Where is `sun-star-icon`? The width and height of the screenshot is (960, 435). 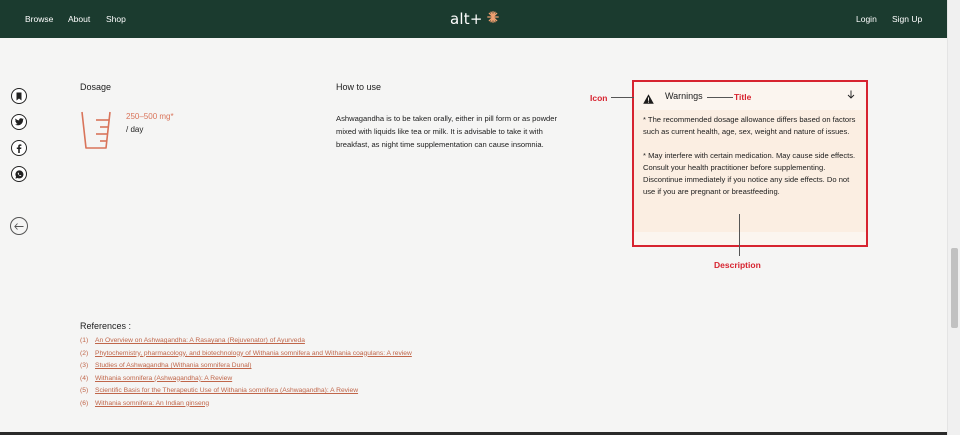 sun-star-icon is located at coordinates (492, 19).